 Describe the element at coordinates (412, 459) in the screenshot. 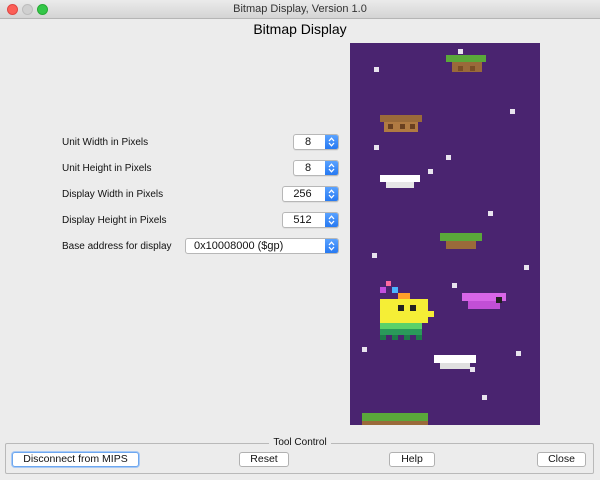

I see `help-button: Help` at that location.